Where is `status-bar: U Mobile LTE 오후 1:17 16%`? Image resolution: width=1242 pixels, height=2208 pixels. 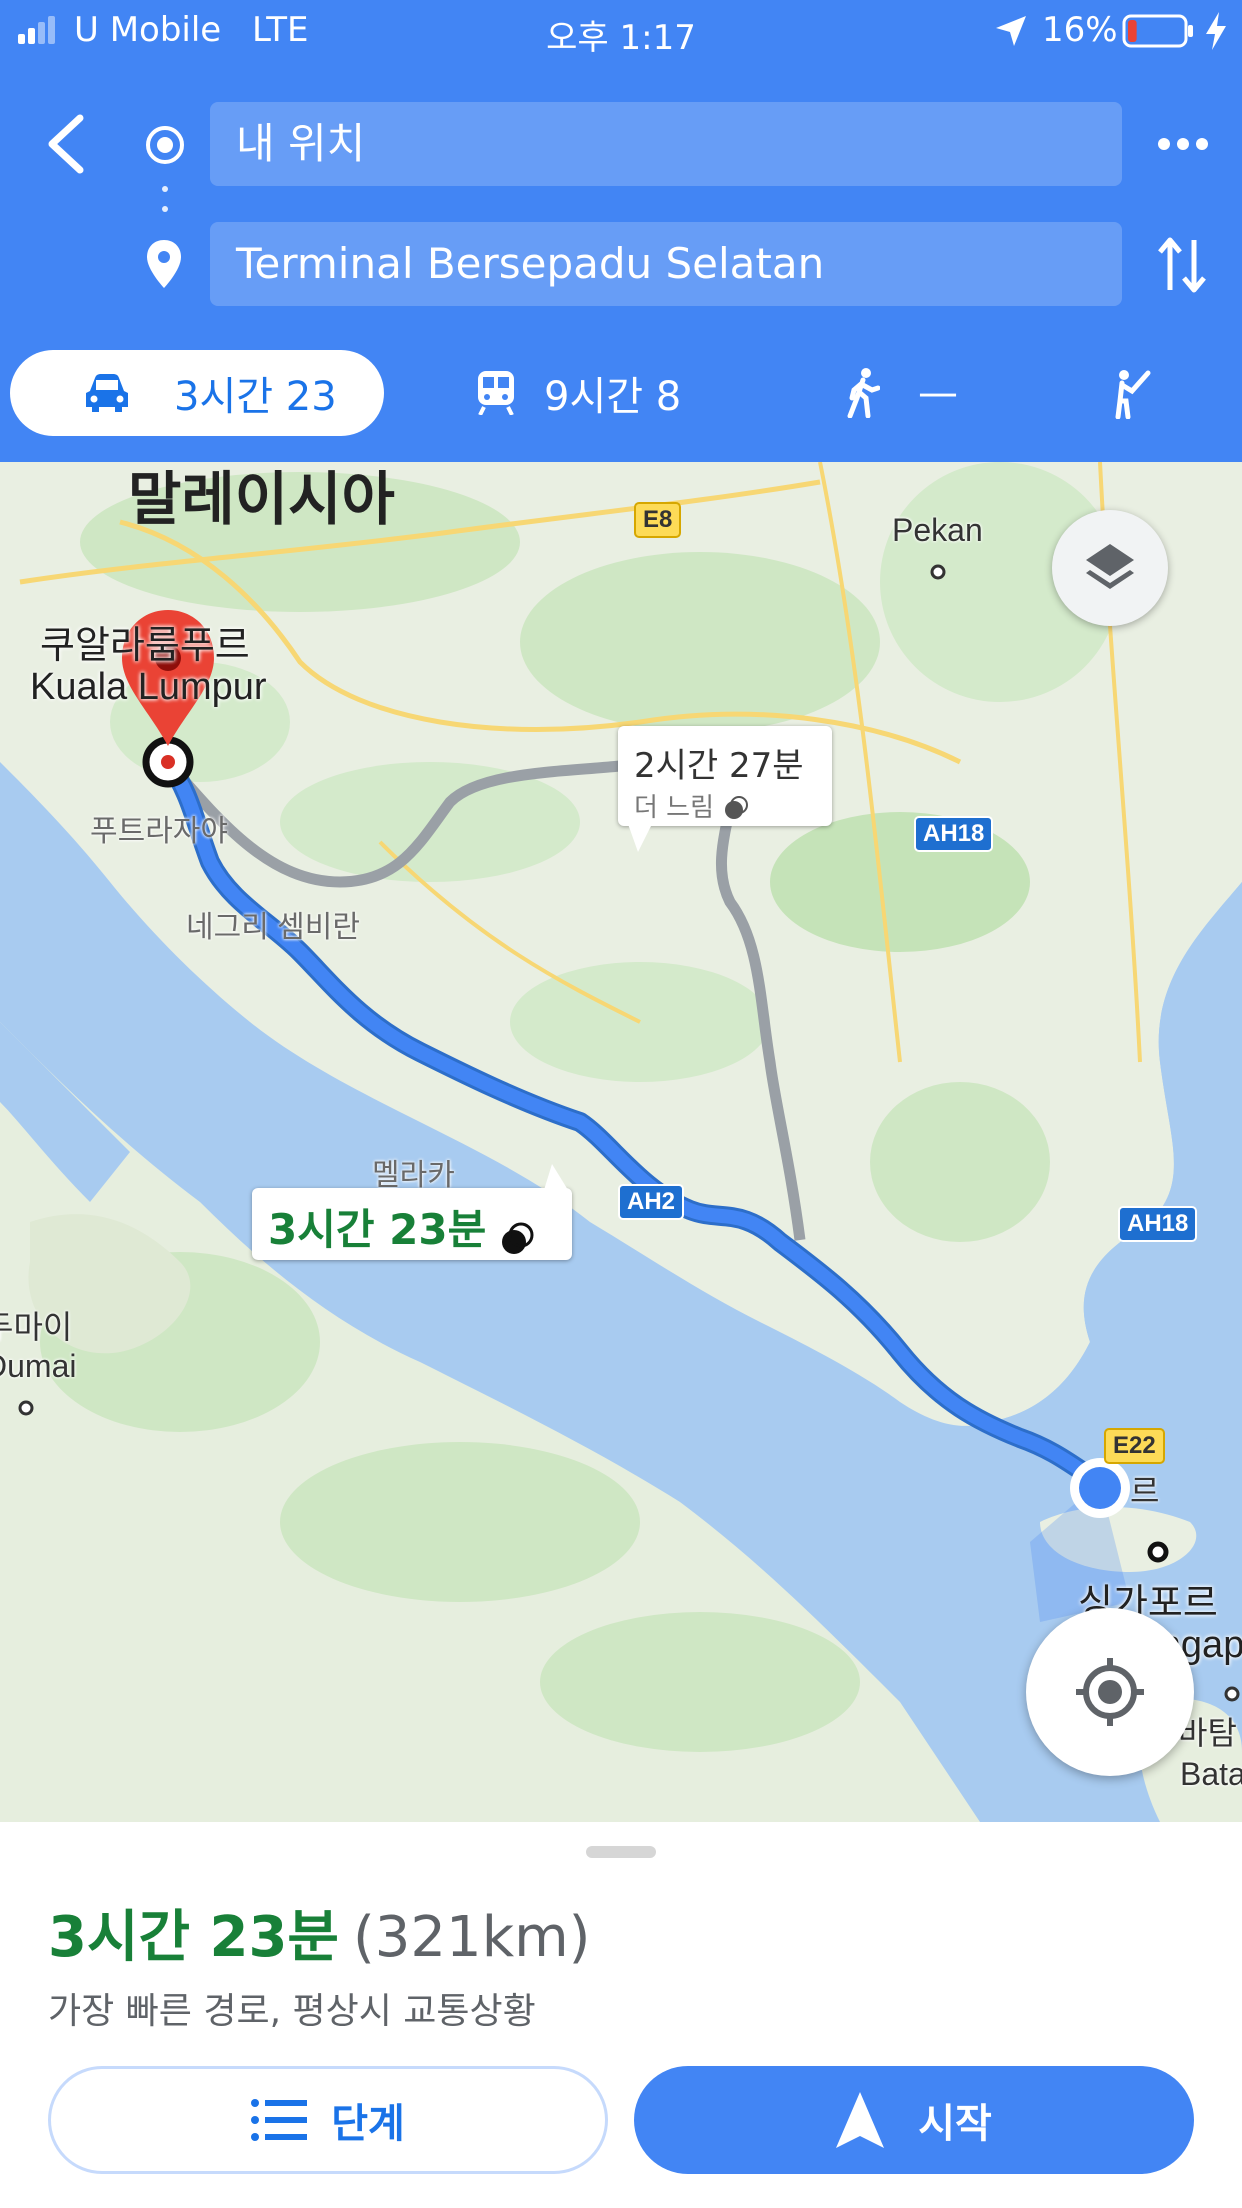 status-bar: U Mobile LTE 오후 1:17 16% is located at coordinates (621, 31).